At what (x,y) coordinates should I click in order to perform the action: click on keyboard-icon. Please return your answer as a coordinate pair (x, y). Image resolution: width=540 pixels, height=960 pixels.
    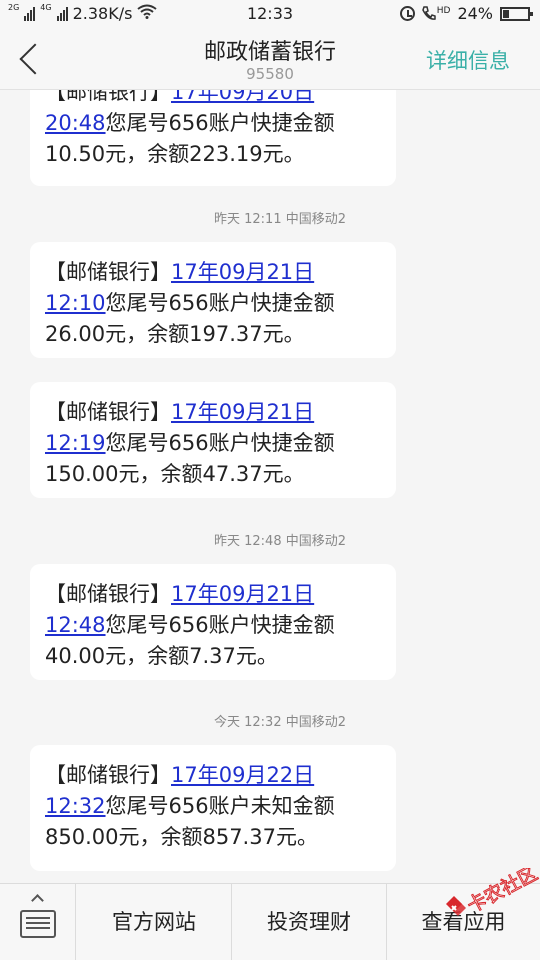
    Looking at the image, I should click on (38, 924).